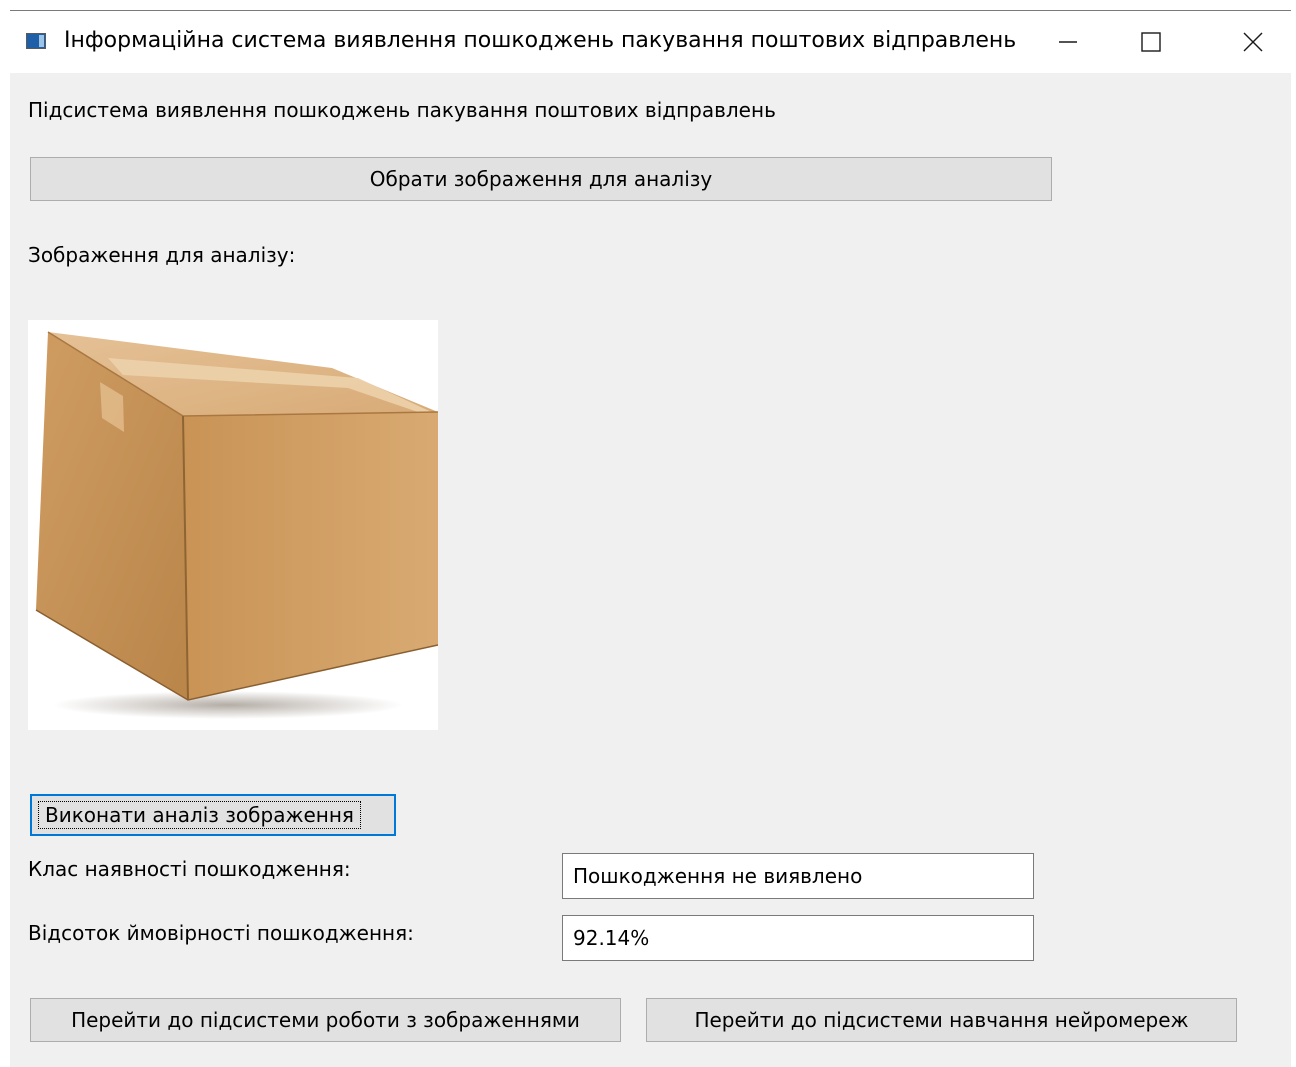 This screenshot has width=1296, height=1067. Describe the element at coordinates (36, 41) in the screenshot. I see `app-window-icon` at that location.